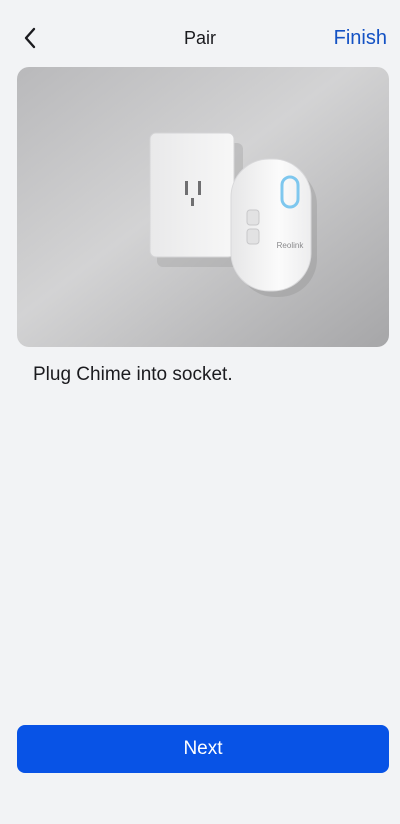 The image size is (400, 824). What do you see at coordinates (291, 245) in the screenshot?
I see `brand-logo: Reolink` at bounding box center [291, 245].